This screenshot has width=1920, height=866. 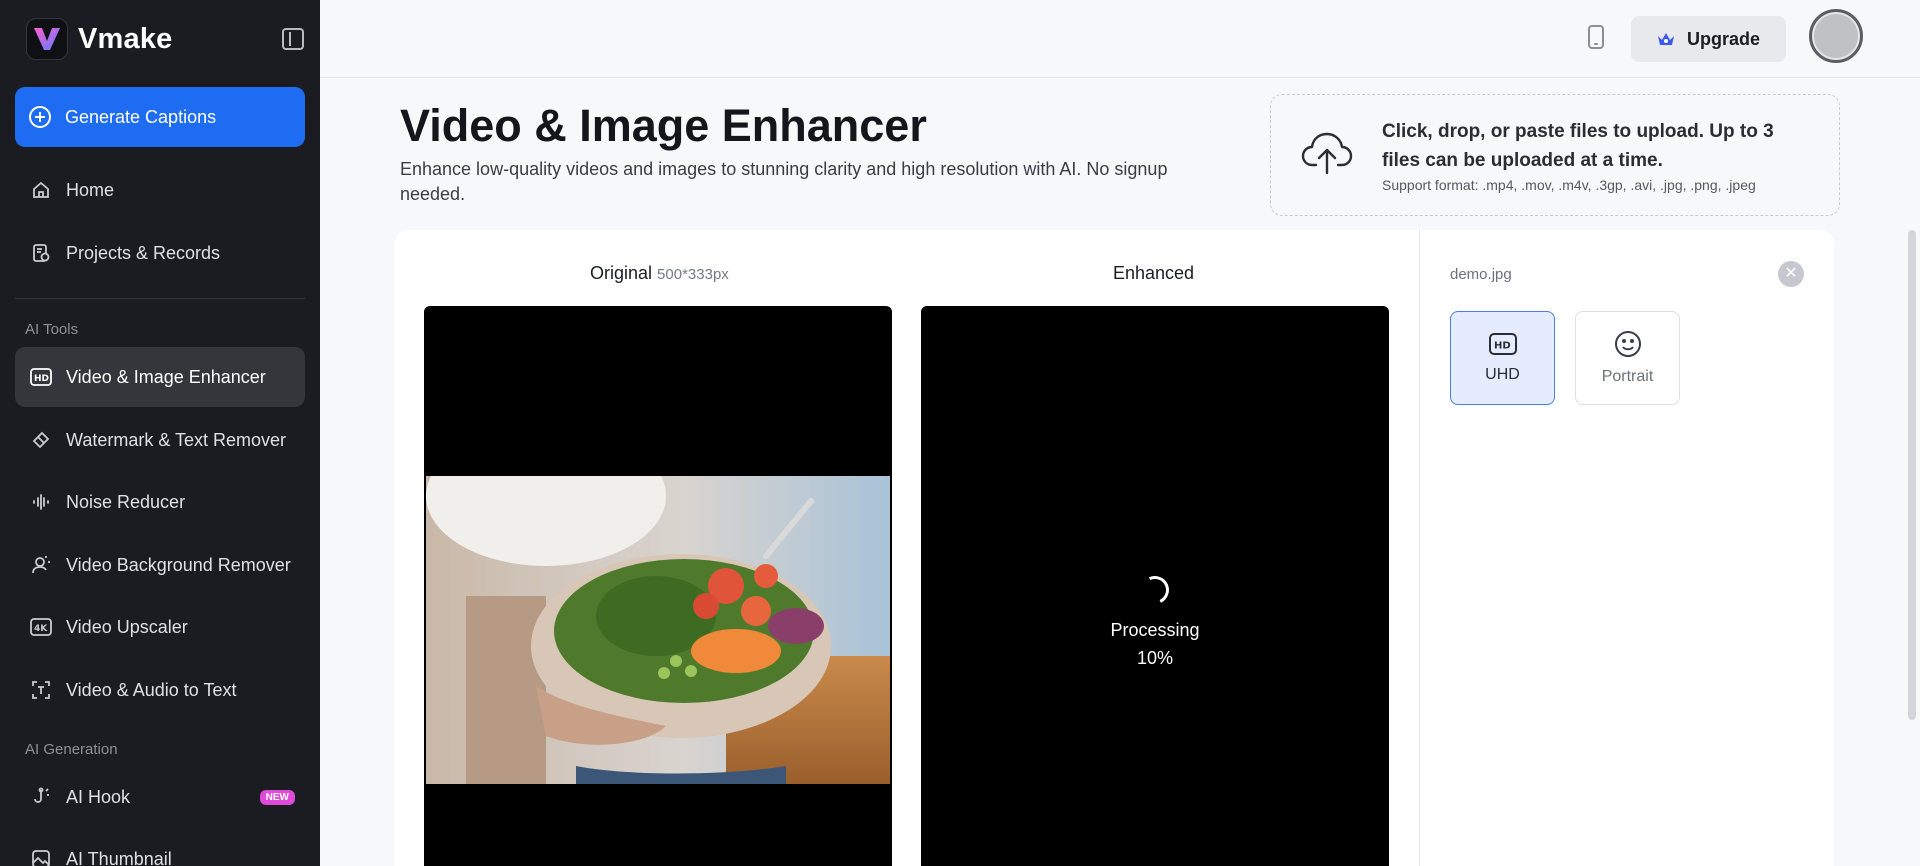 What do you see at coordinates (151, 689) in the screenshot?
I see `sidebar-item-label: Video & Audio to Text` at bounding box center [151, 689].